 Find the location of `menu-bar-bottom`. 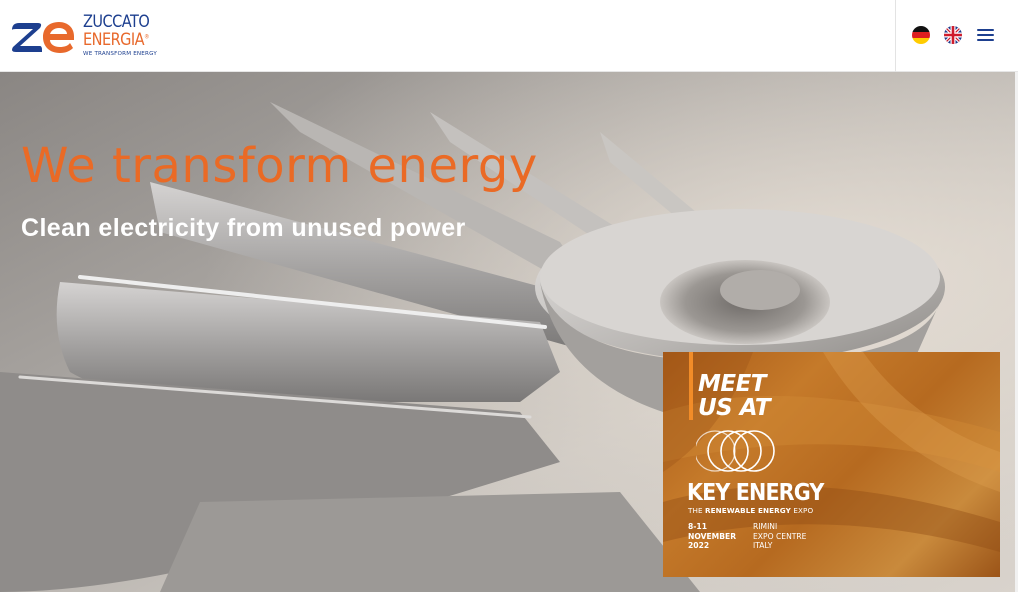

menu-bar-bottom is located at coordinates (985, 40).